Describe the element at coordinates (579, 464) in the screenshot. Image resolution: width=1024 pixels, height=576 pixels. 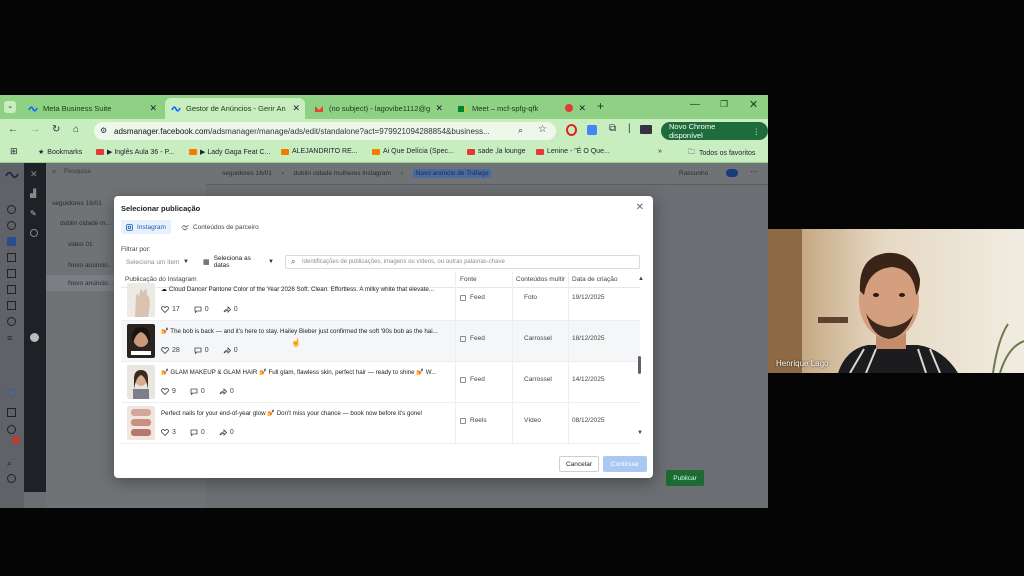
I see `cancel-button: Cancelar` at that location.